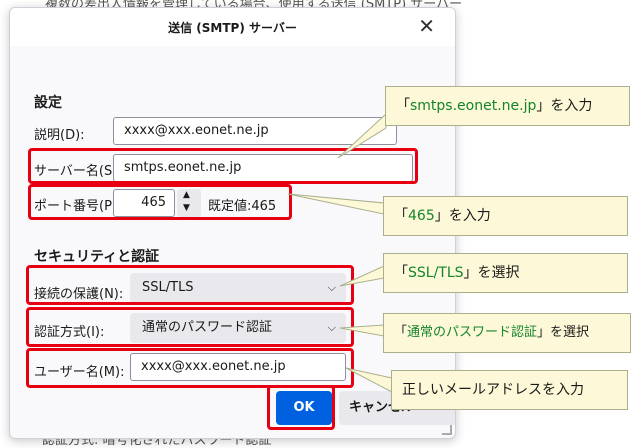  I want to click on callout-port-value: 465, so click(421, 216).